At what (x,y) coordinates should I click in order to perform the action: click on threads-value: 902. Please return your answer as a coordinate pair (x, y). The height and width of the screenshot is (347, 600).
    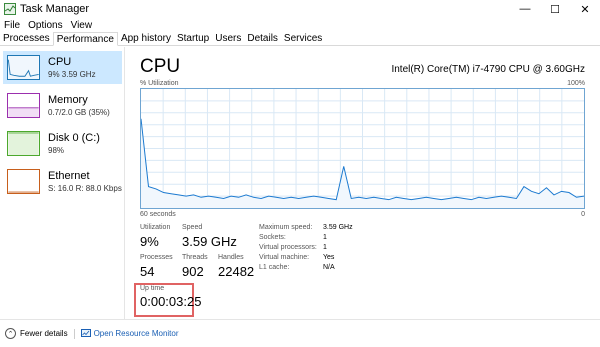
    Looking at the image, I should click on (193, 271).